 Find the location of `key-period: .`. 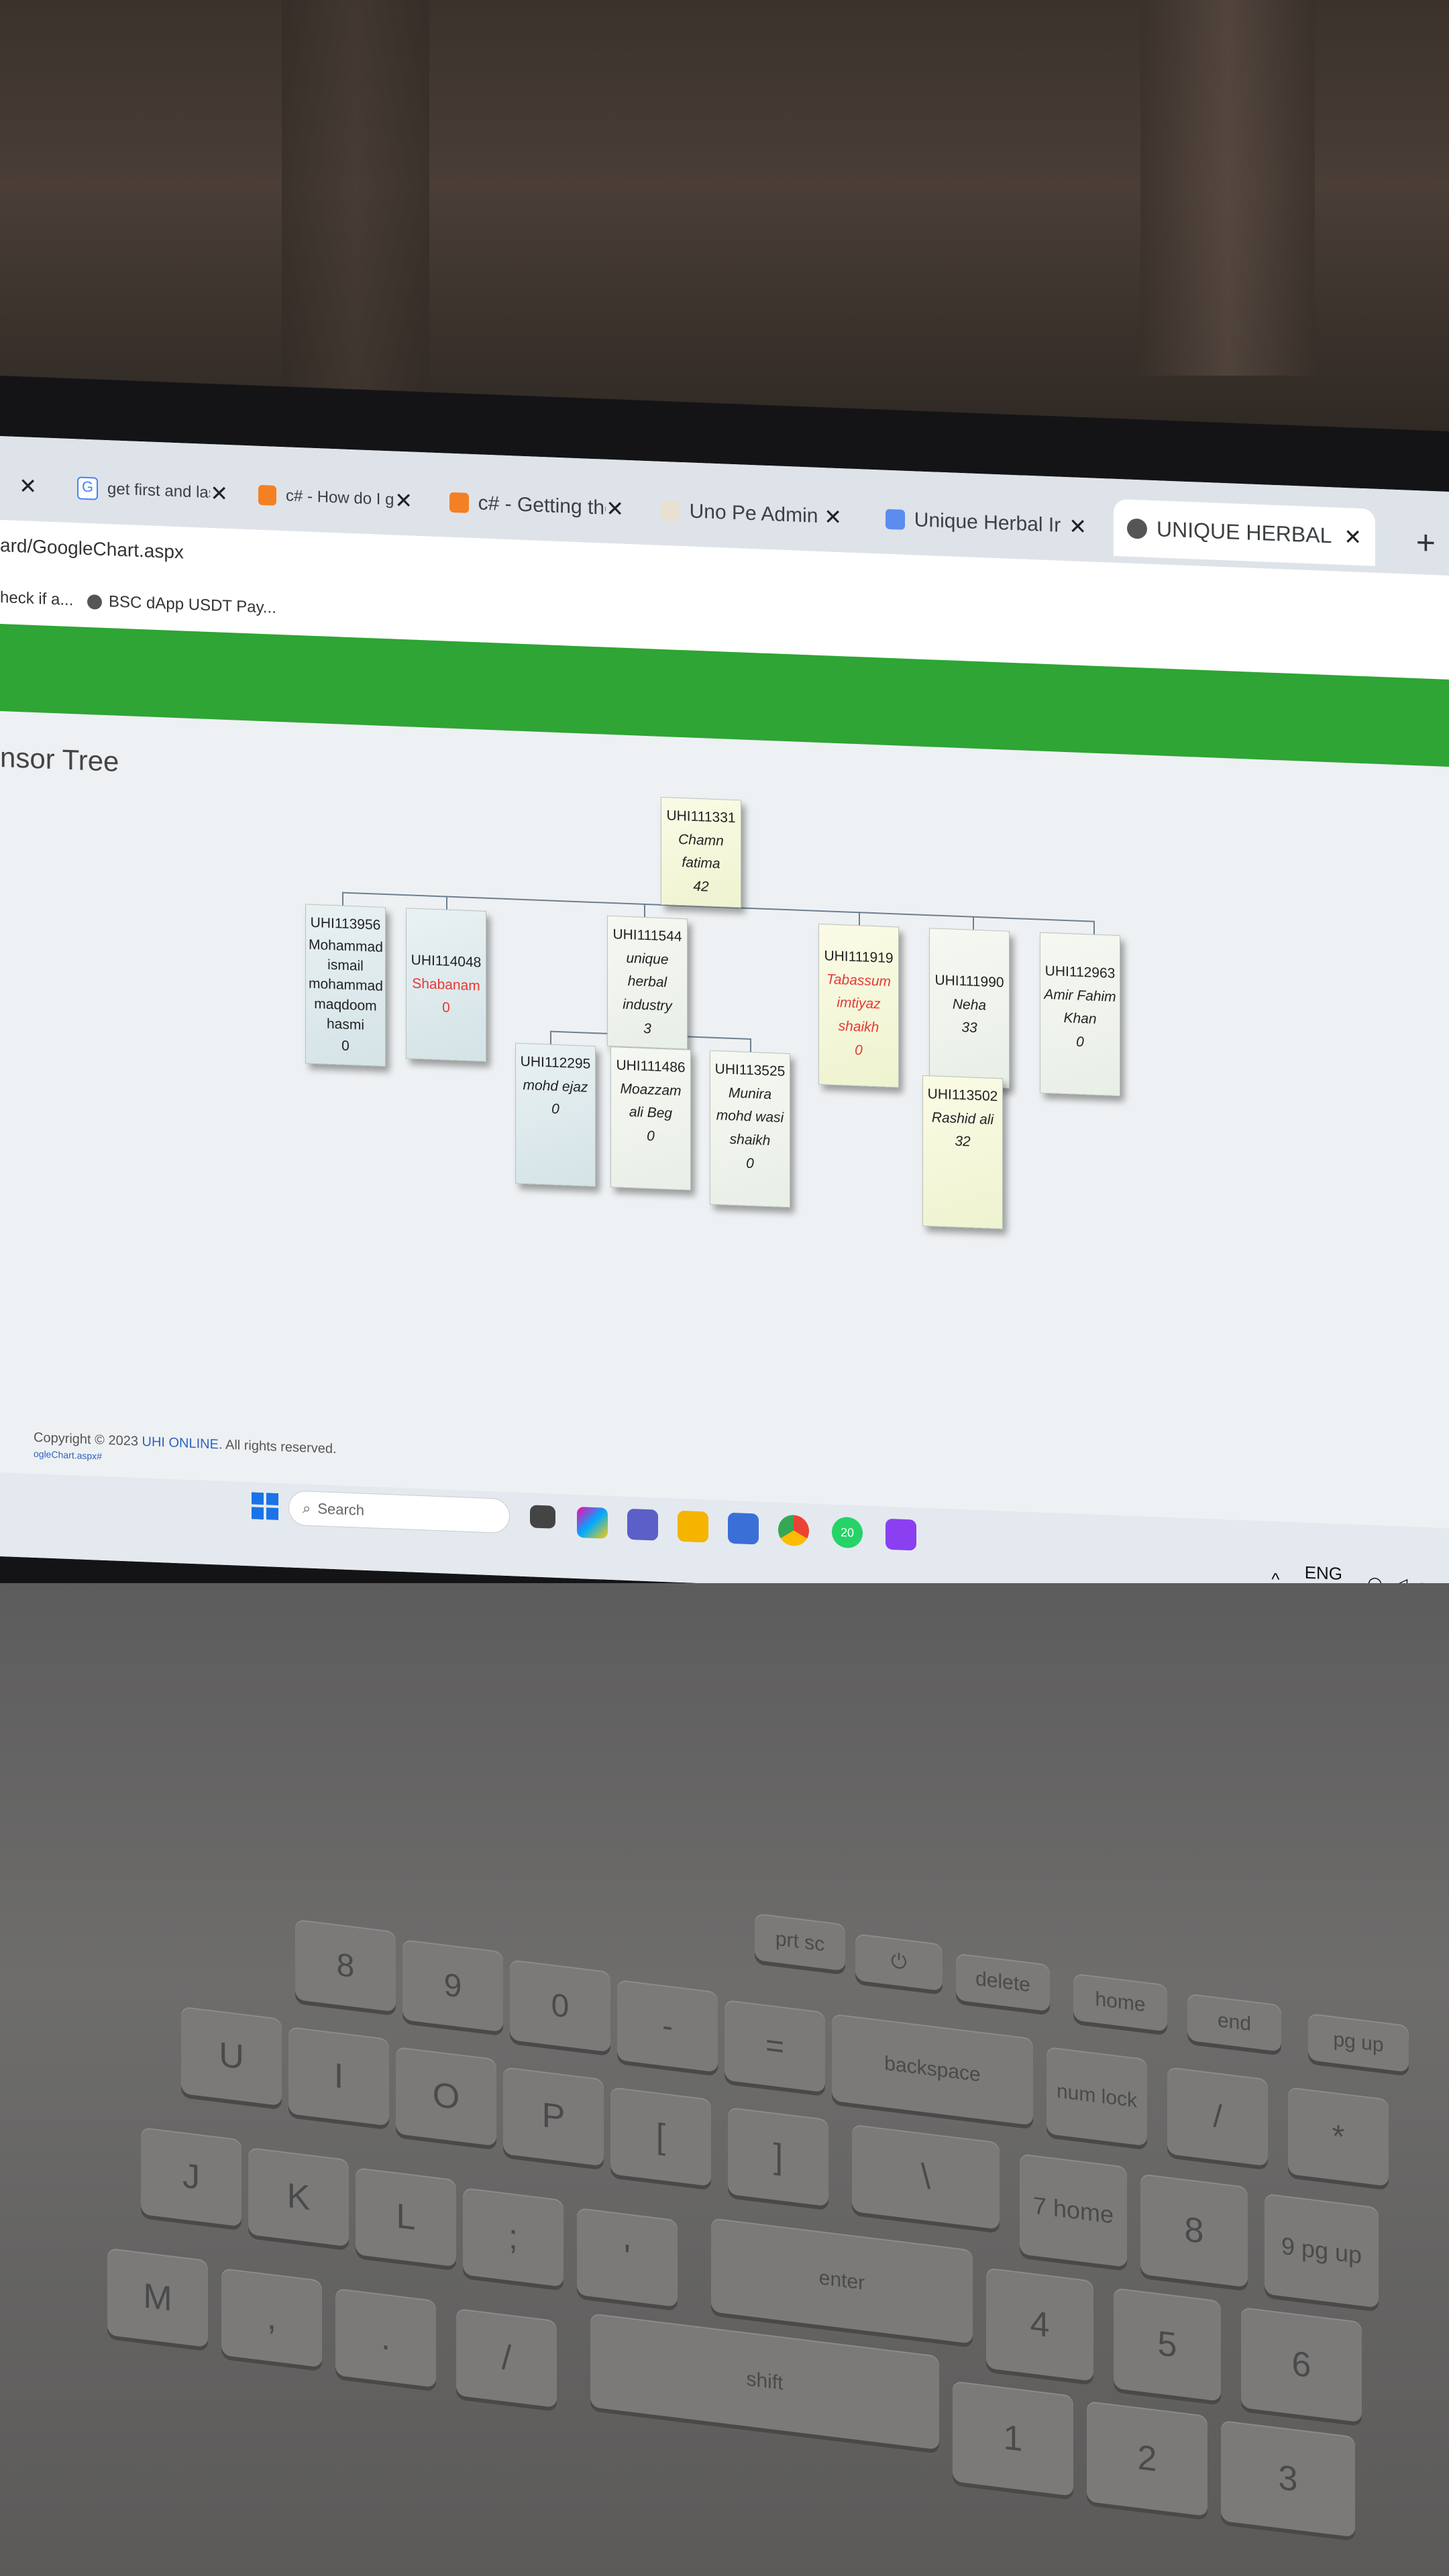

key-period: . is located at coordinates (385, 2338).